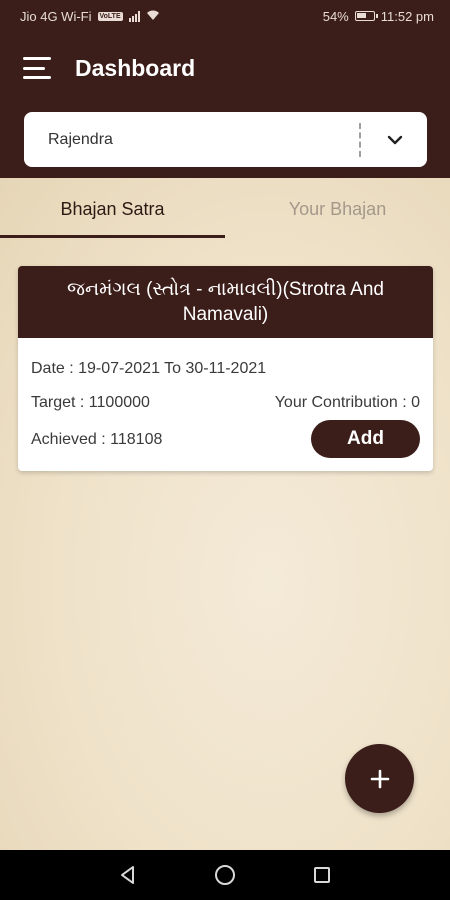 The width and height of the screenshot is (450, 900). I want to click on select-divider, so click(360, 139).